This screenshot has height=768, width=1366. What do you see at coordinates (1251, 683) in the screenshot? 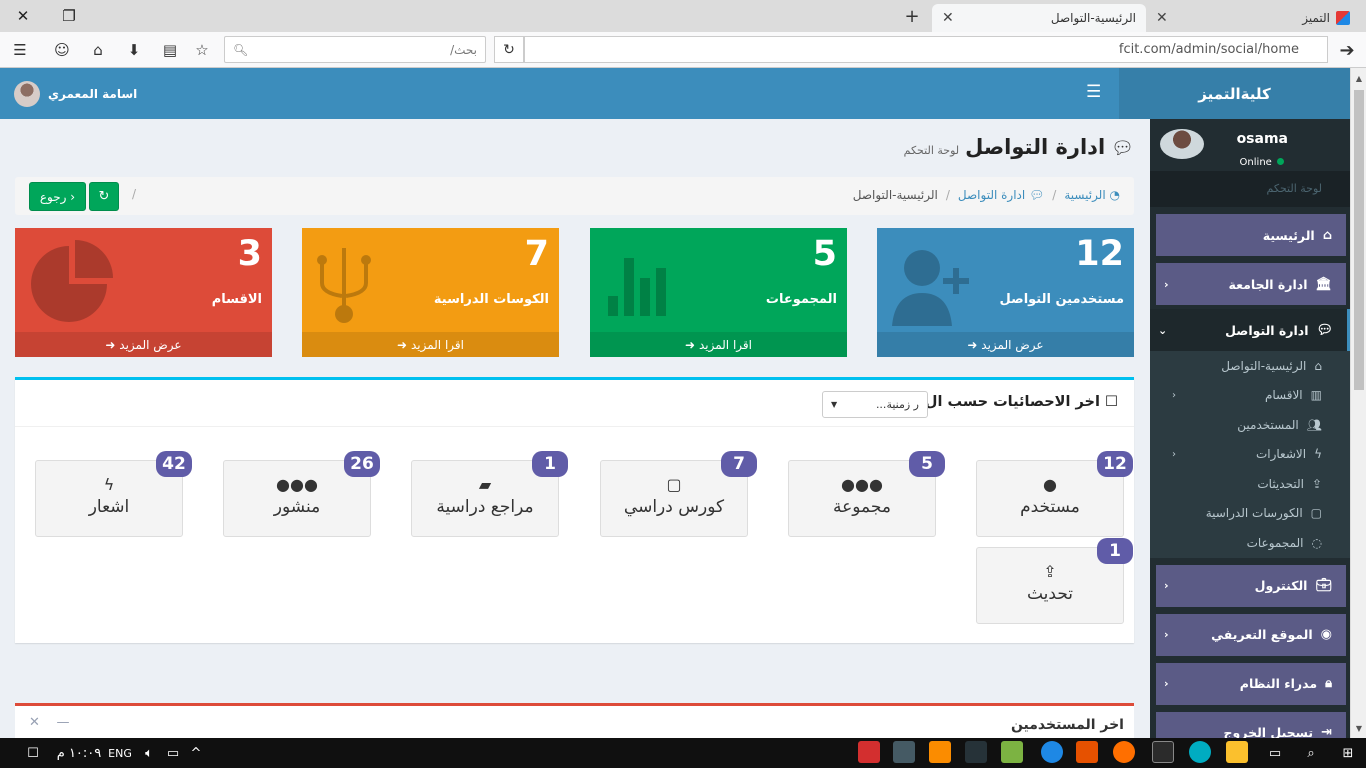
I see `sidebar-item-admins: 🔒︎ مدراء النظام ‹` at bounding box center [1251, 683].